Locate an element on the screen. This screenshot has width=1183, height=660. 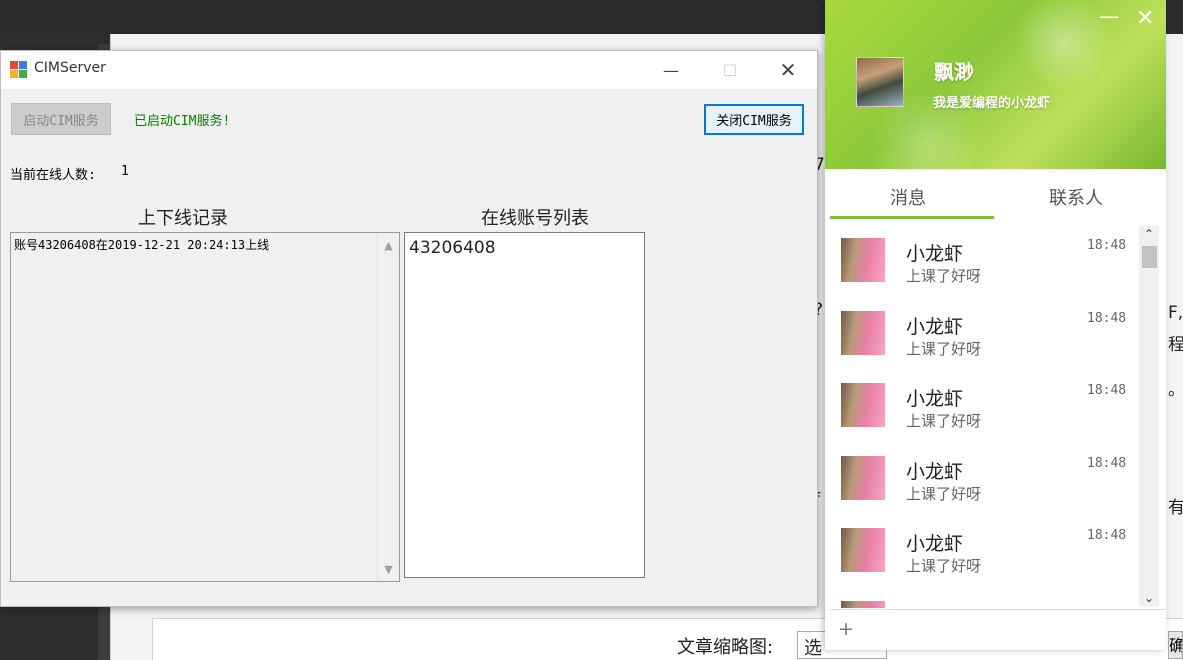
message-list-scrollbar: ⌃ ⌄ is located at coordinates (1149, 416).